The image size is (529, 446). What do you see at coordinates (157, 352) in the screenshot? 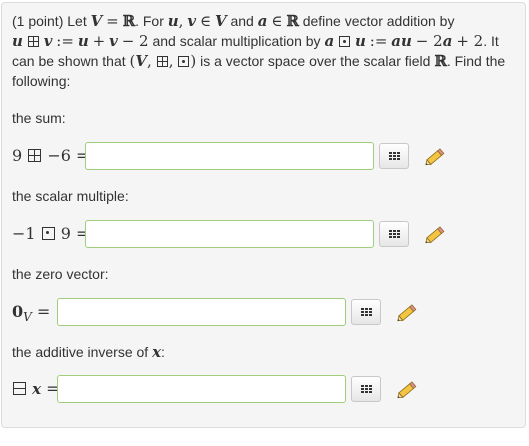
I see `label-variable: x` at bounding box center [157, 352].